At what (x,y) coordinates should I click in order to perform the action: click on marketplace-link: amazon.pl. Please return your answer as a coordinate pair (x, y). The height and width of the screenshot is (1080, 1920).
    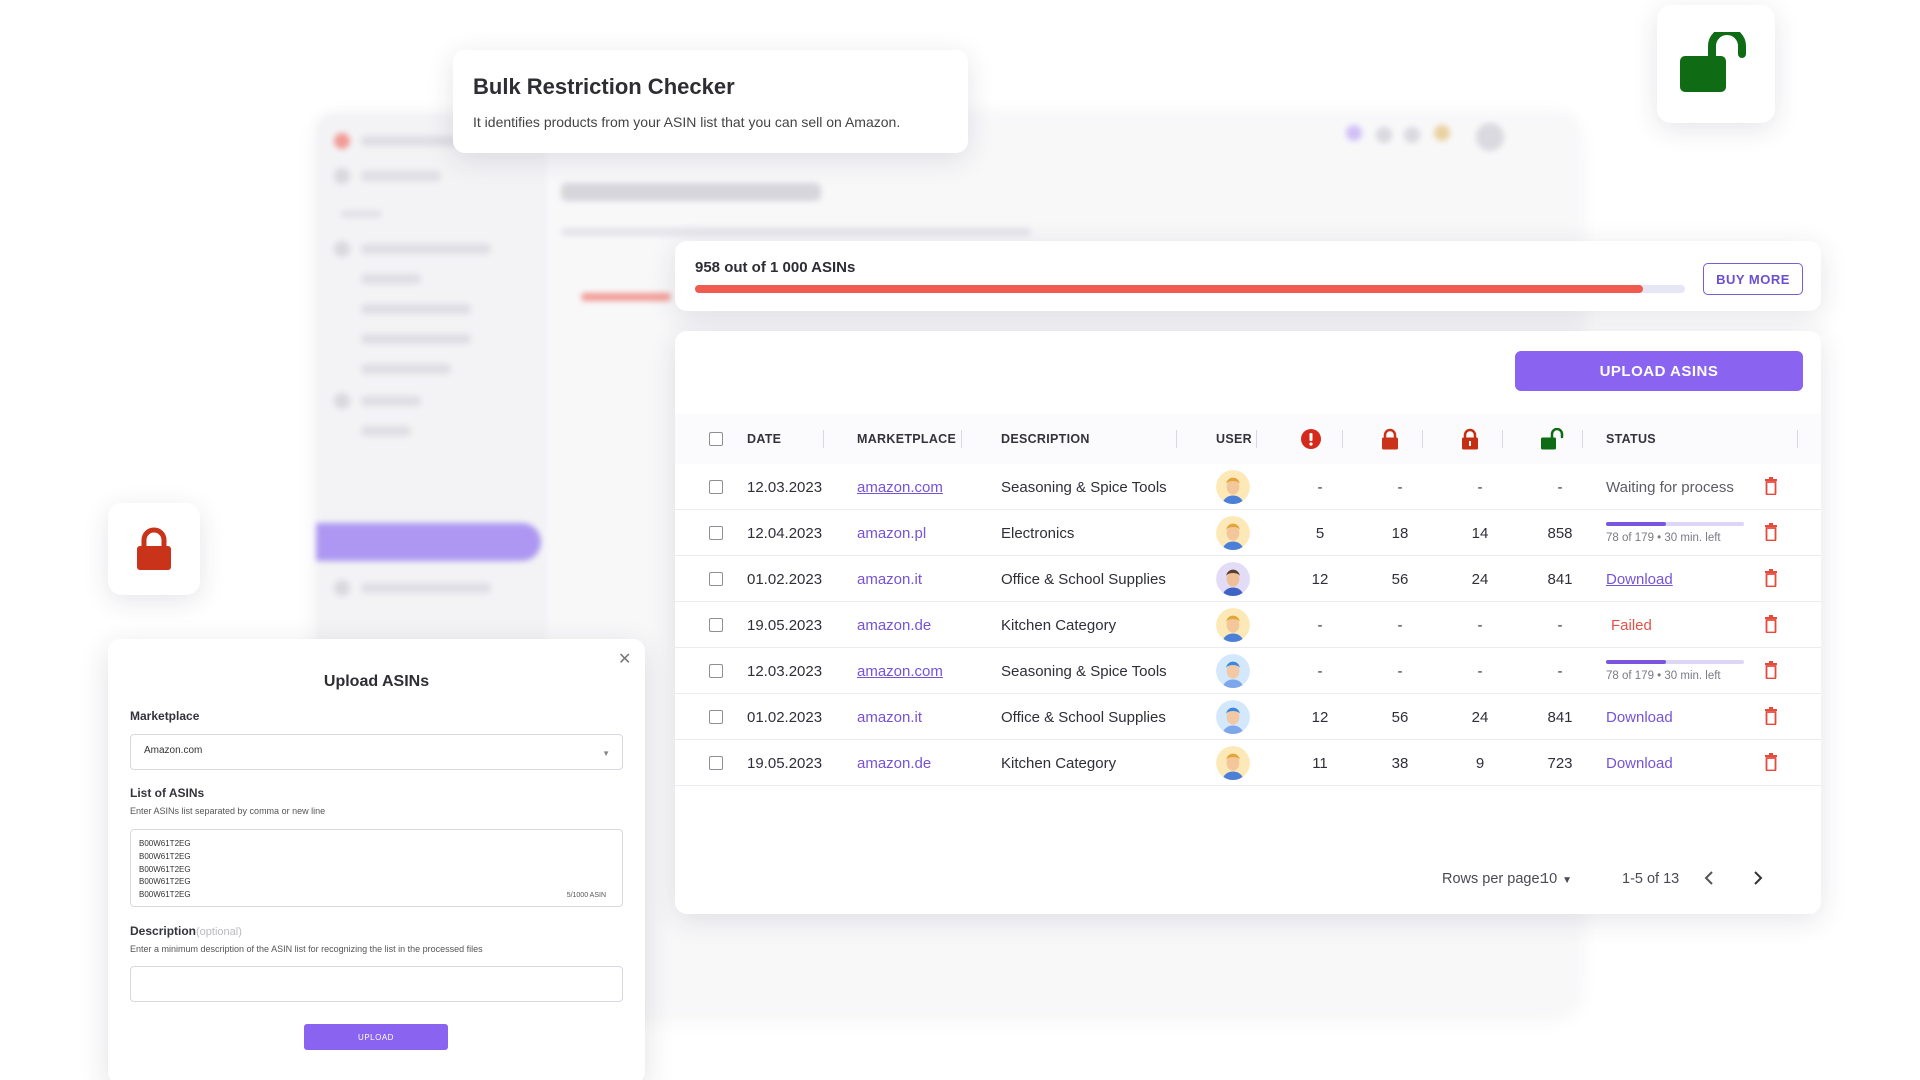
    Looking at the image, I should click on (891, 533).